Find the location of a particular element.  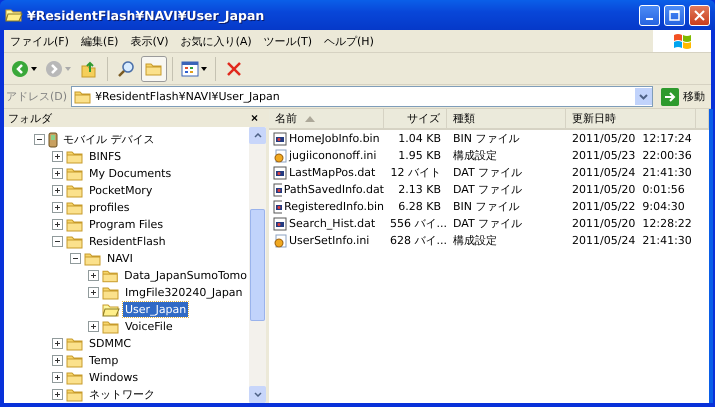

file-name-cell: PathSavedInfo.dat is located at coordinates (326, 189).